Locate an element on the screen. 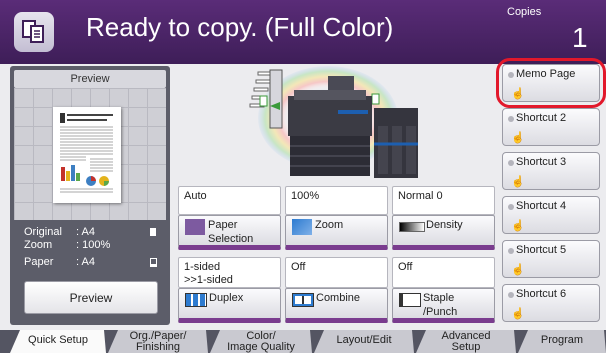  original-size-row: Original : A4 is located at coordinates (59, 232).